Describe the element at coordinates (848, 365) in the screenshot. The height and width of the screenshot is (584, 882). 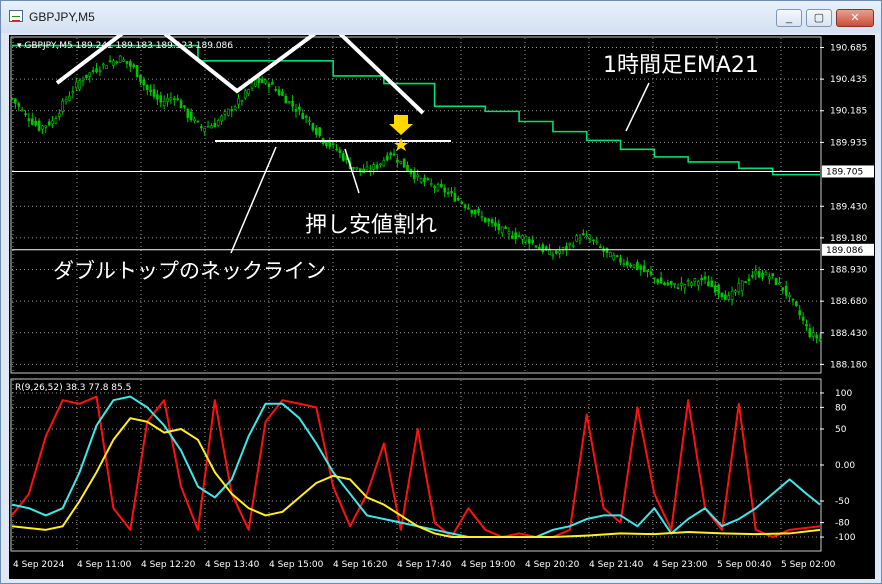
I see `price-tick-label: 188.180` at that location.